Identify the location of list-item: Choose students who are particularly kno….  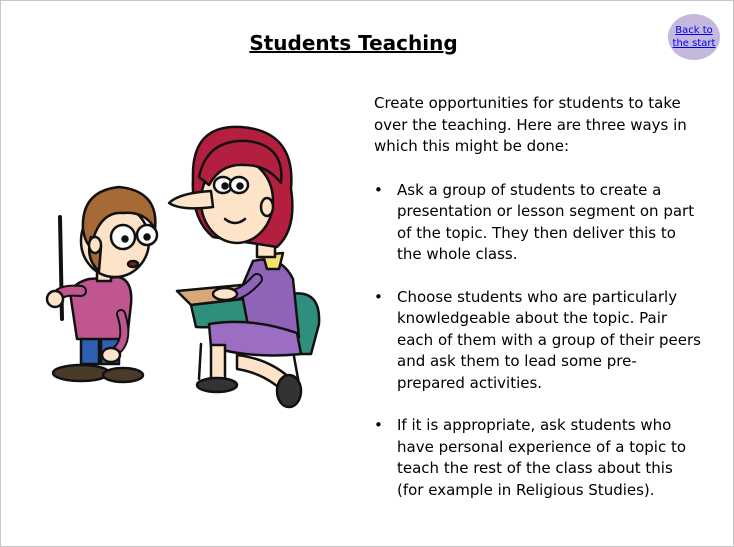
(539, 341).